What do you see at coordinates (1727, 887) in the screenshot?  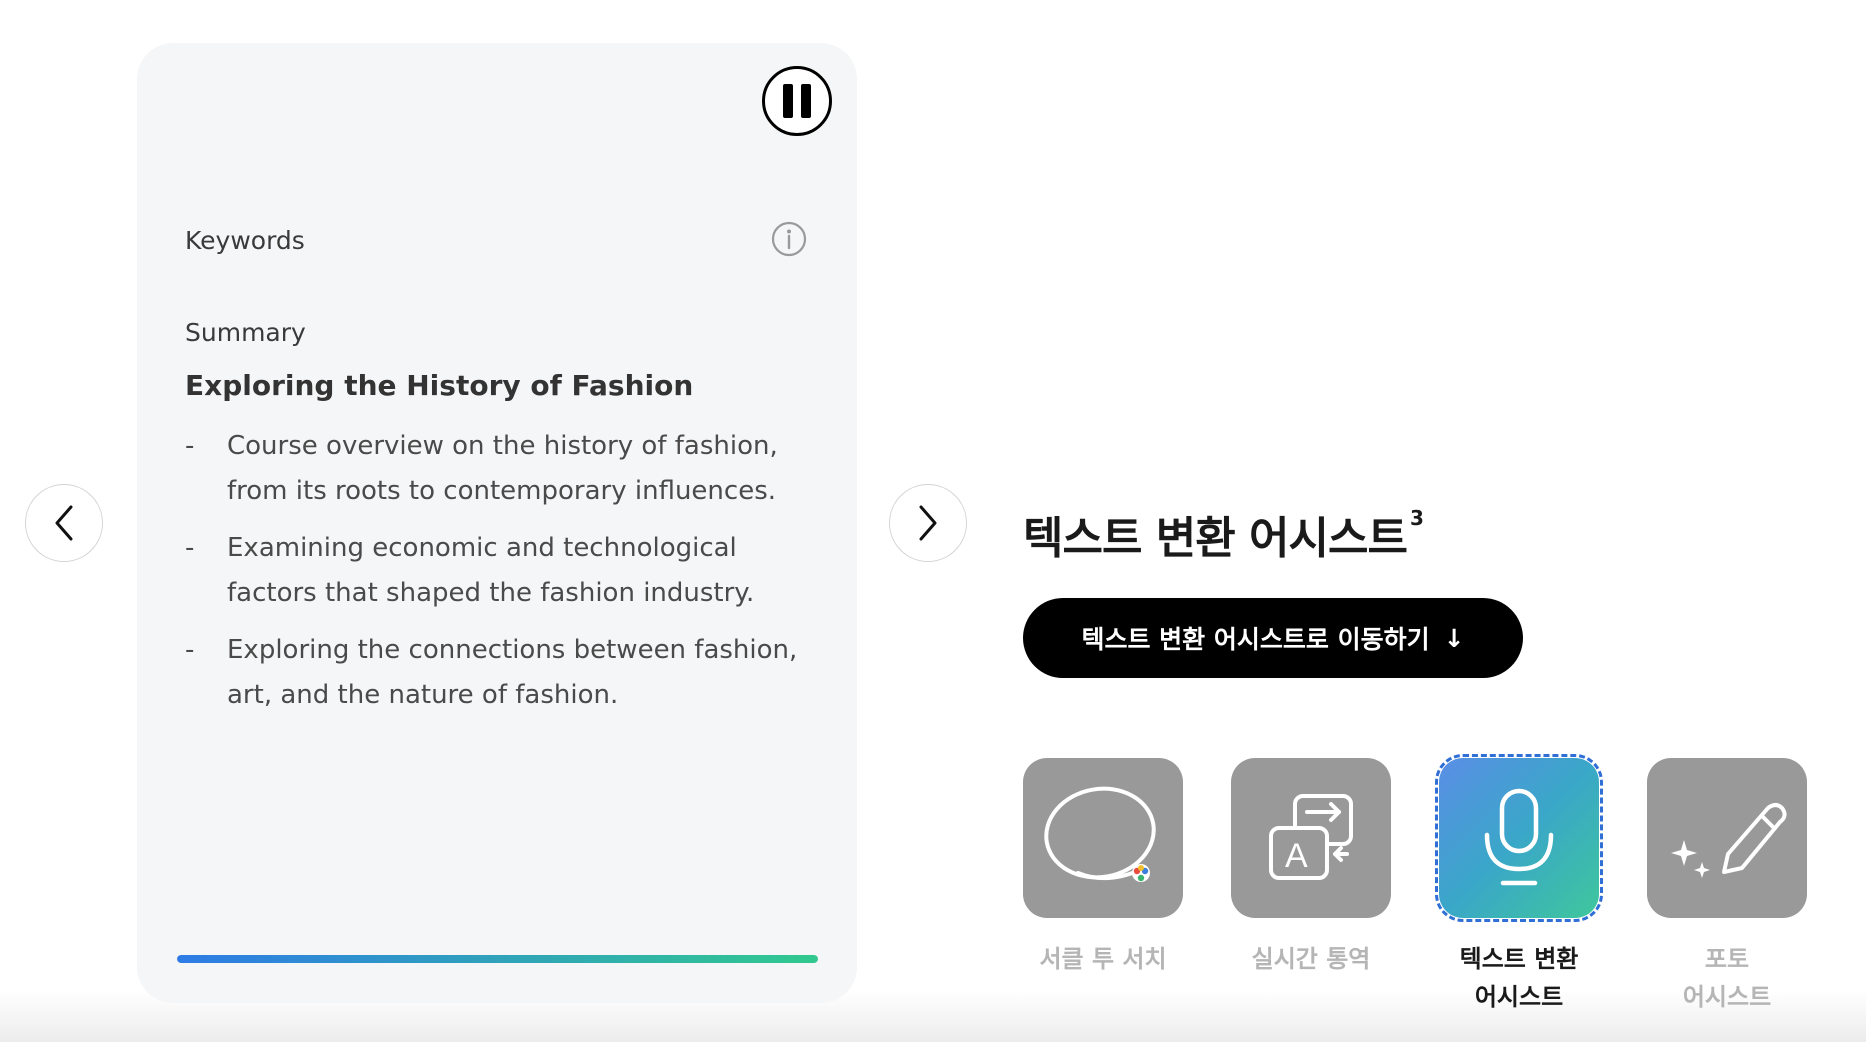 I see `tab-photo-assist: 포토 어시스트` at bounding box center [1727, 887].